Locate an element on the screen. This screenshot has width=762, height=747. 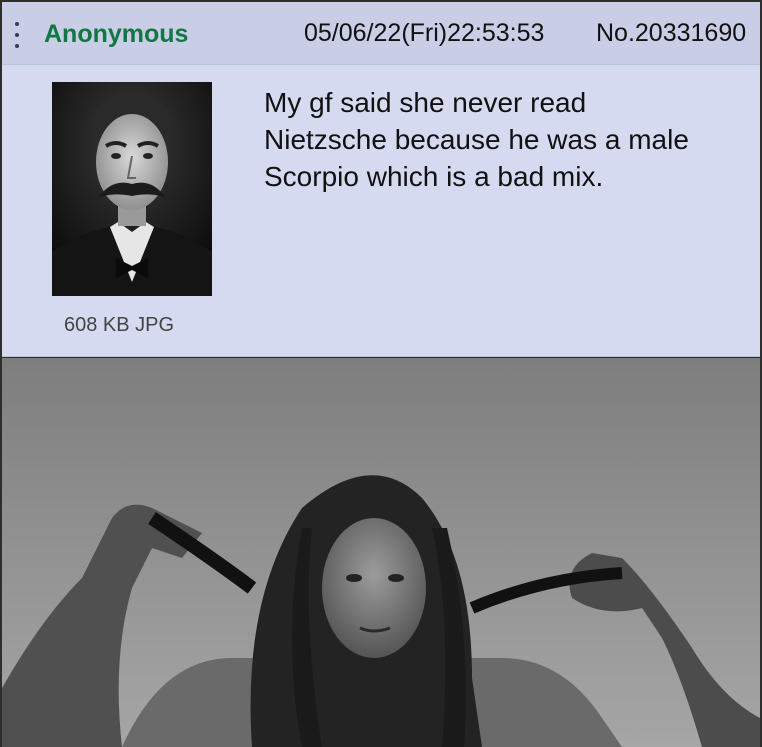
vertical-ellipsis-icon is located at coordinates (17, 35).